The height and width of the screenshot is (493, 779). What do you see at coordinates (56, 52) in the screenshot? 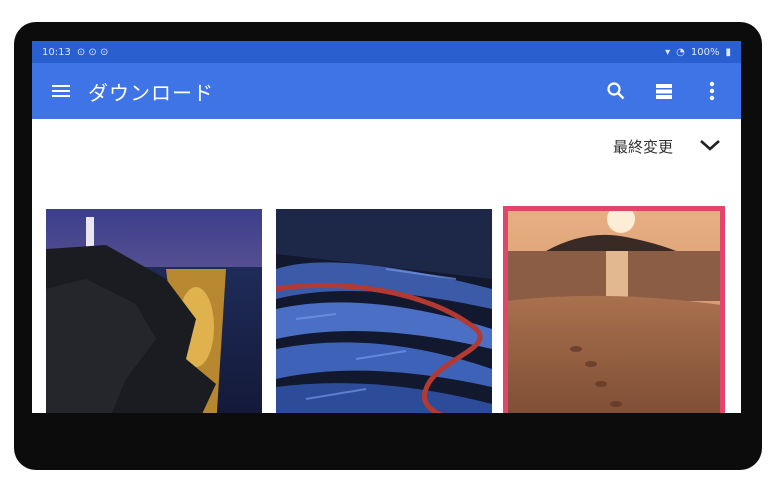
I see `status-time: 10:13` at bounding box center [56, 52].